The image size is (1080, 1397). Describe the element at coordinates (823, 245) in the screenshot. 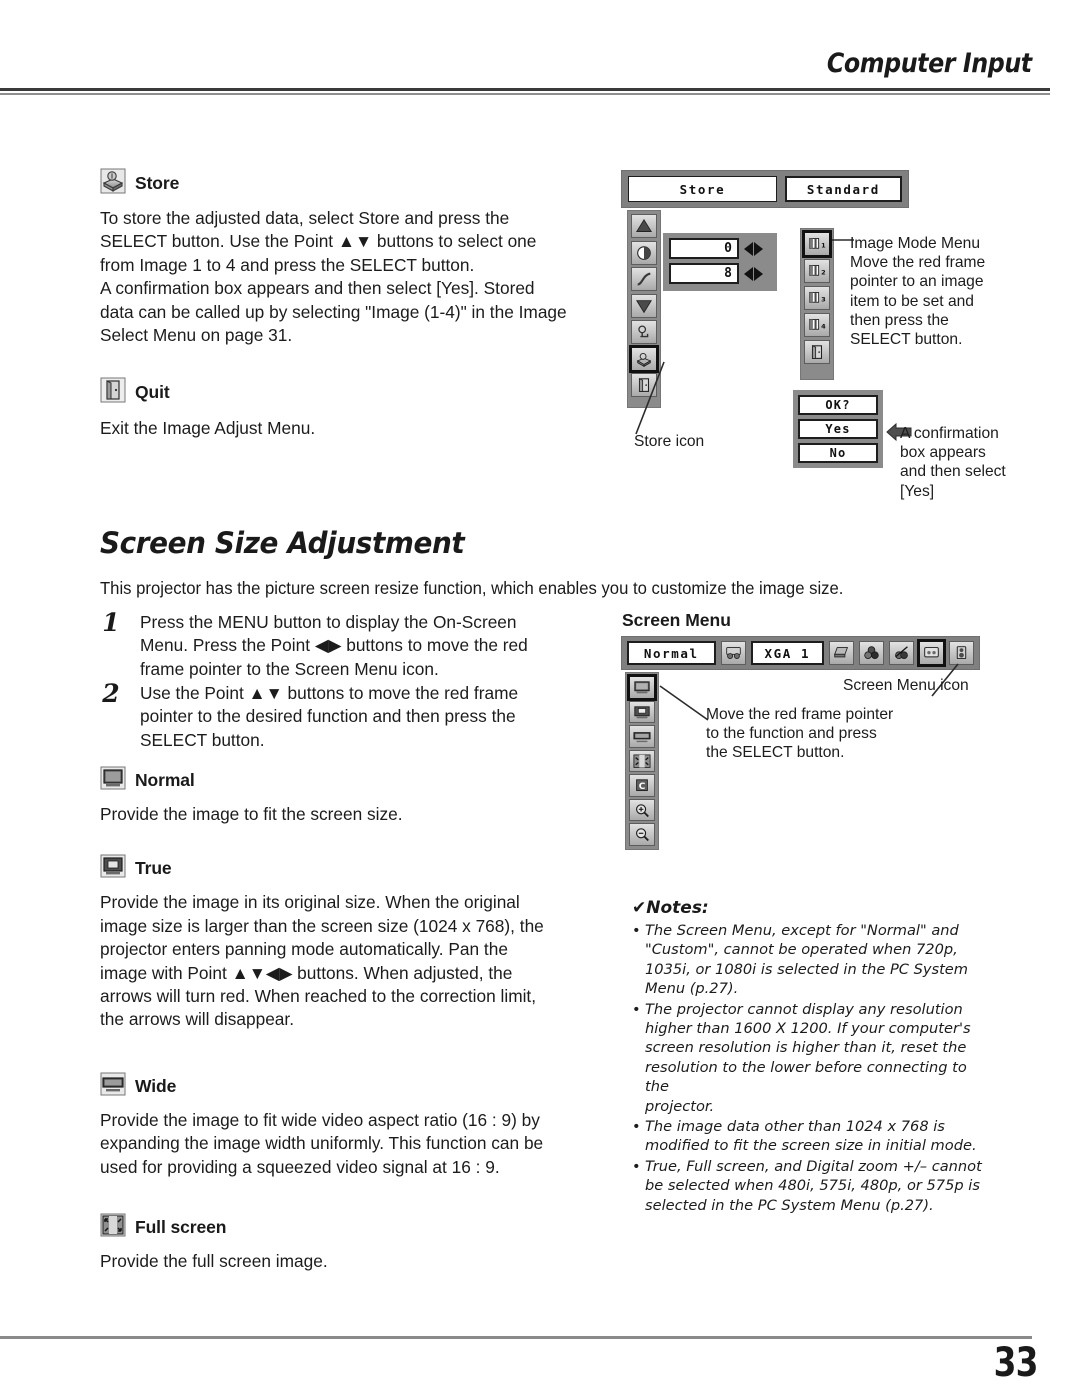

I see `svg-text: 1` at that location.